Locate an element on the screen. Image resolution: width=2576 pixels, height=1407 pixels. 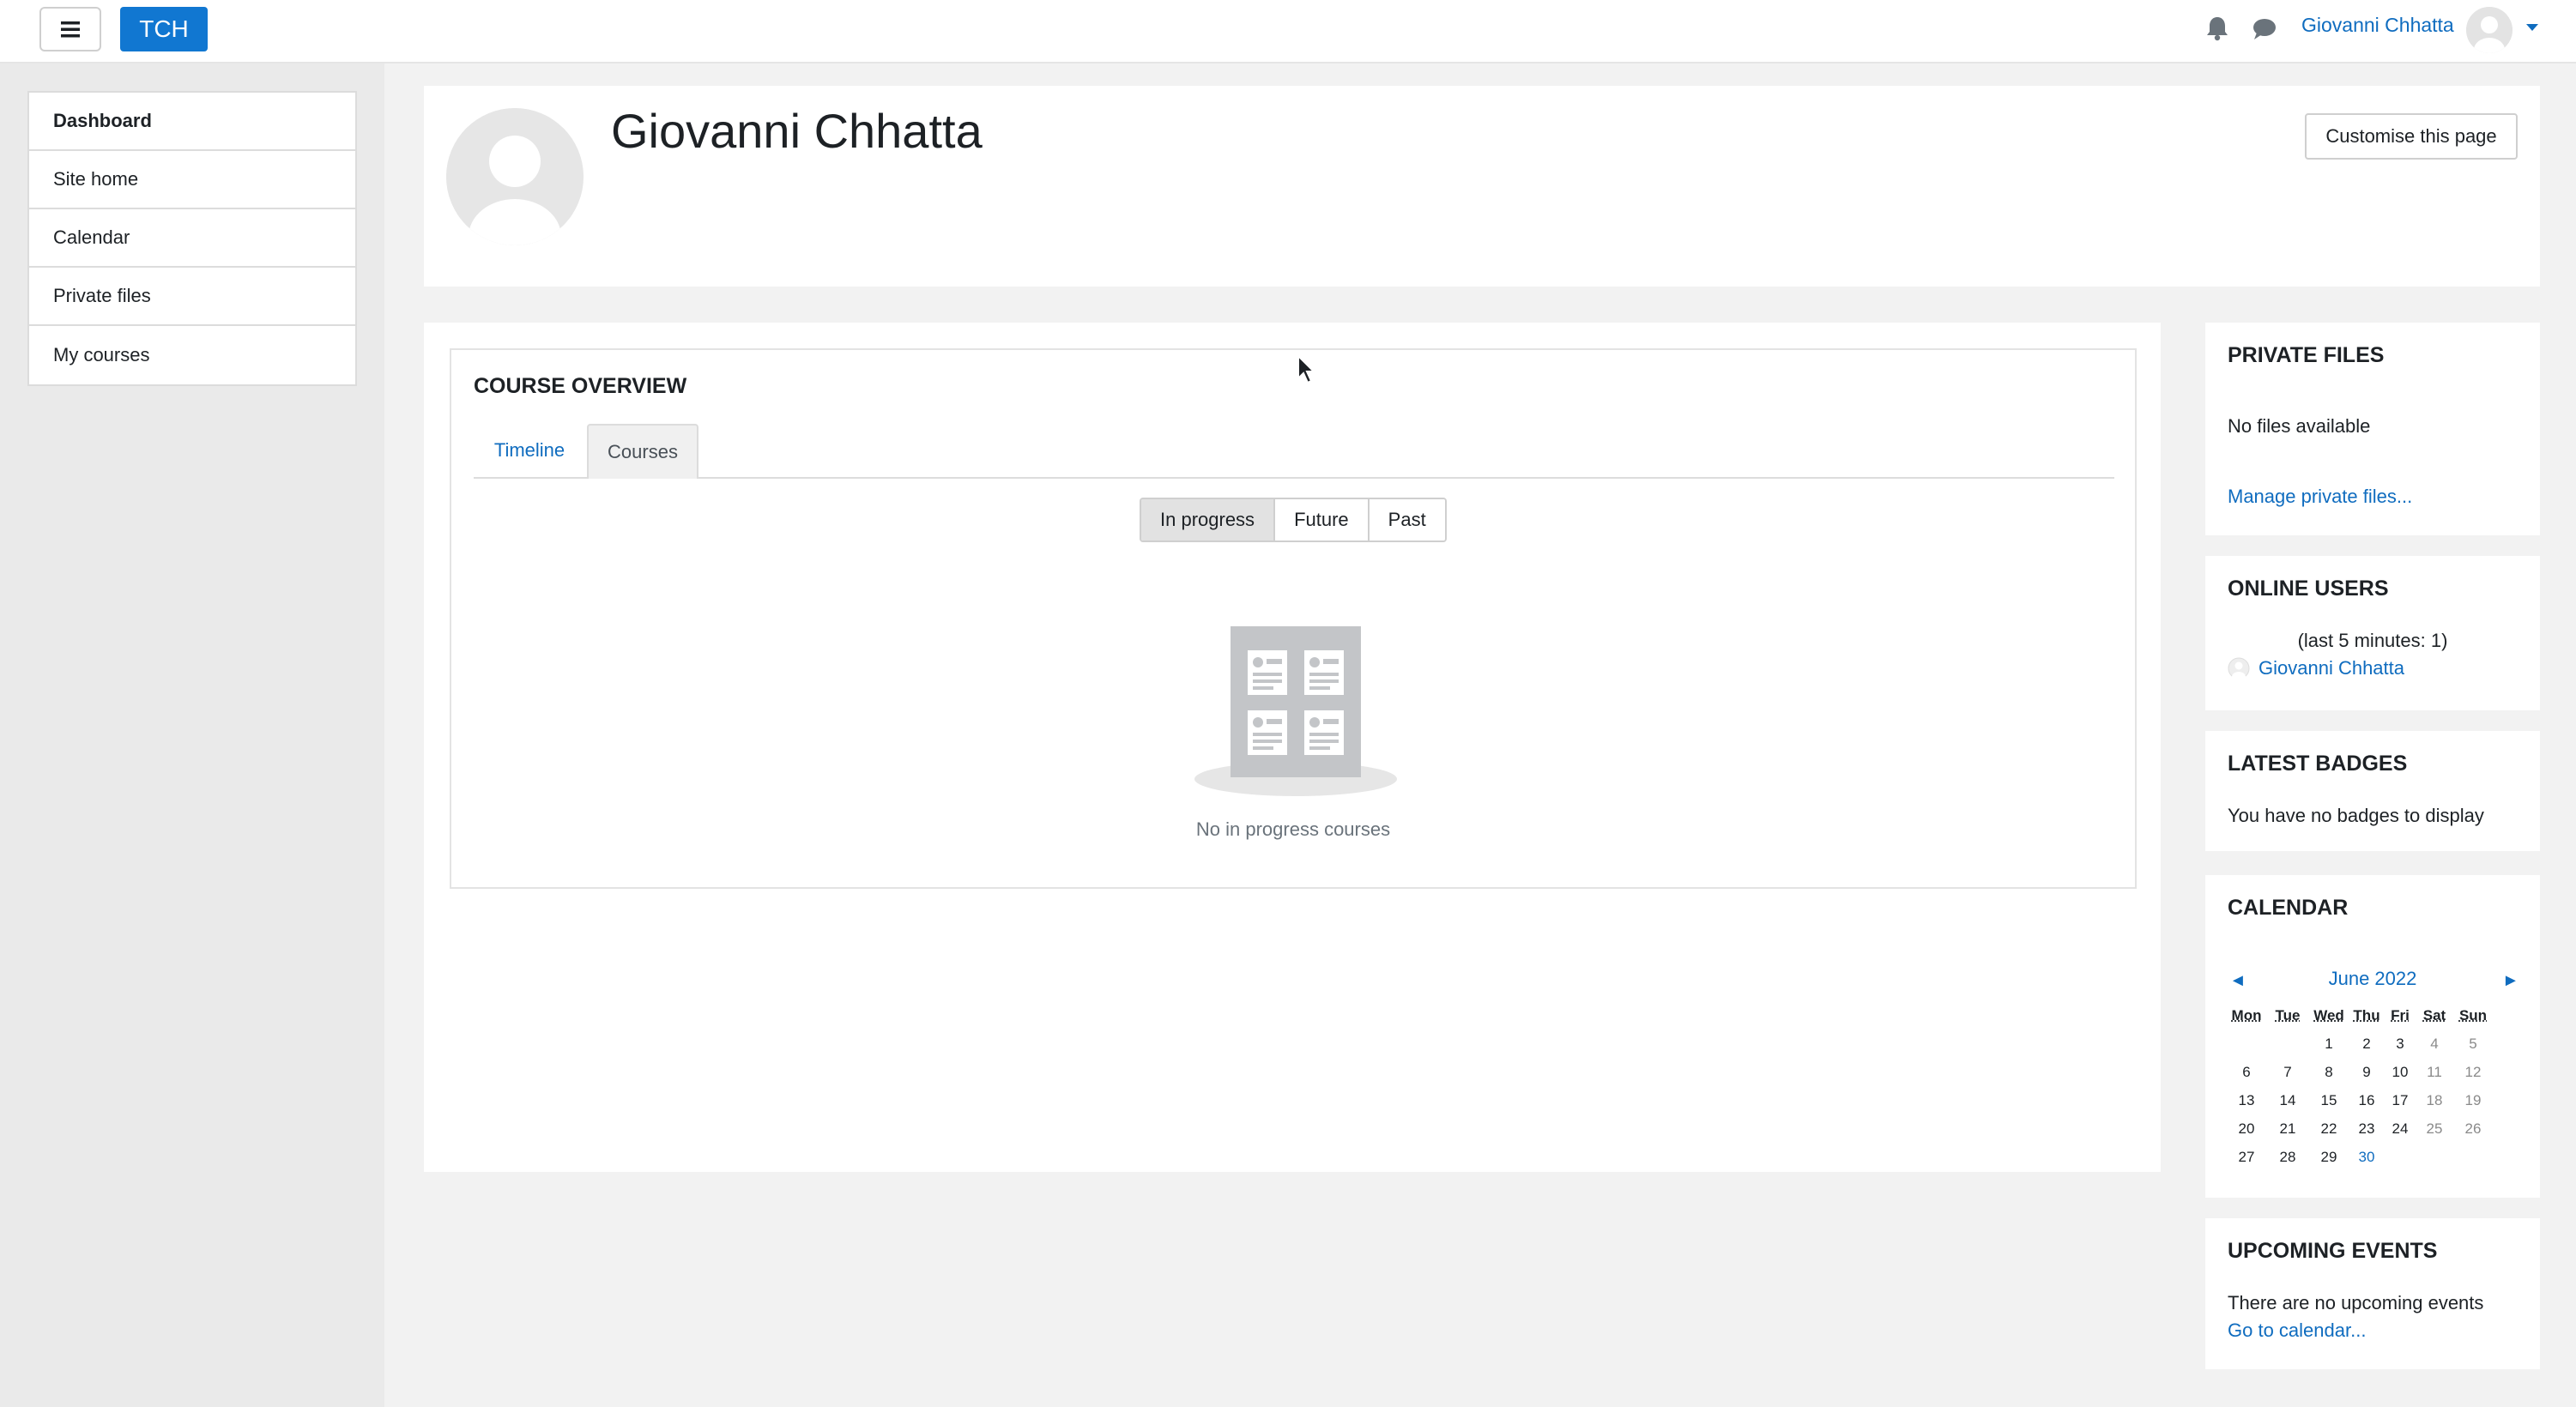
calendar-day: 27 is located at coordinates (2246, 1157).